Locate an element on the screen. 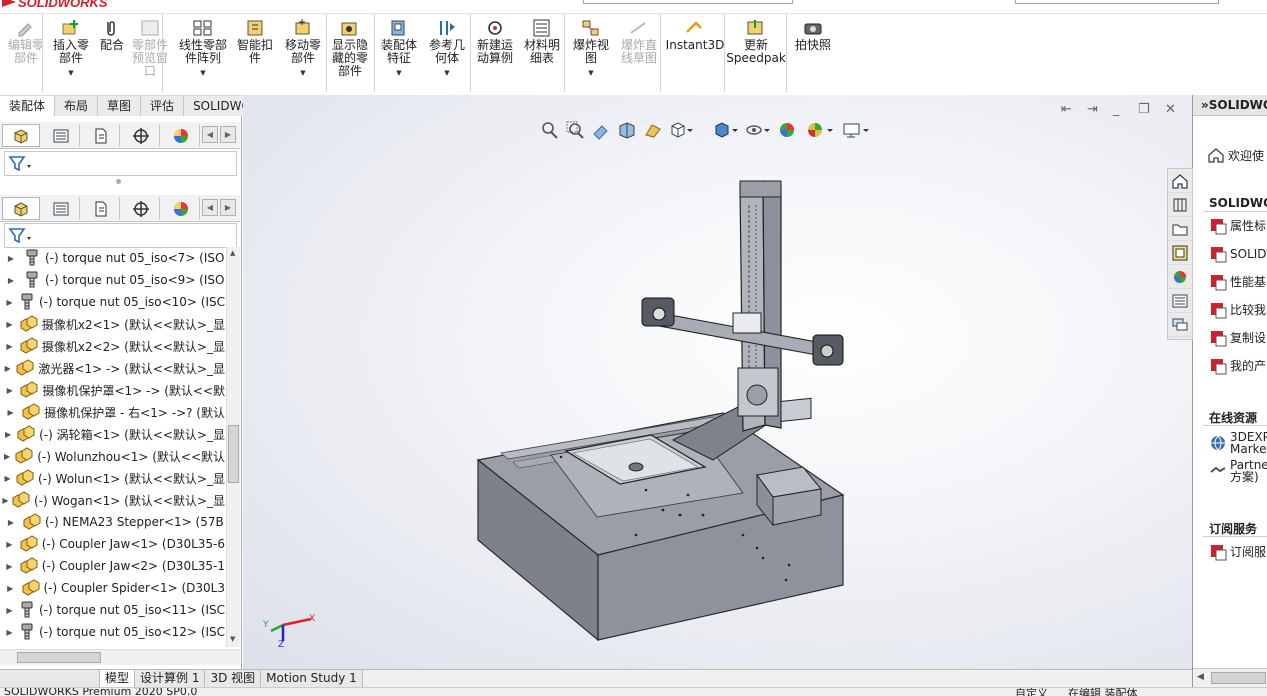 The image size is (1267, 696). search-field is located at coordinates (1117, 2).